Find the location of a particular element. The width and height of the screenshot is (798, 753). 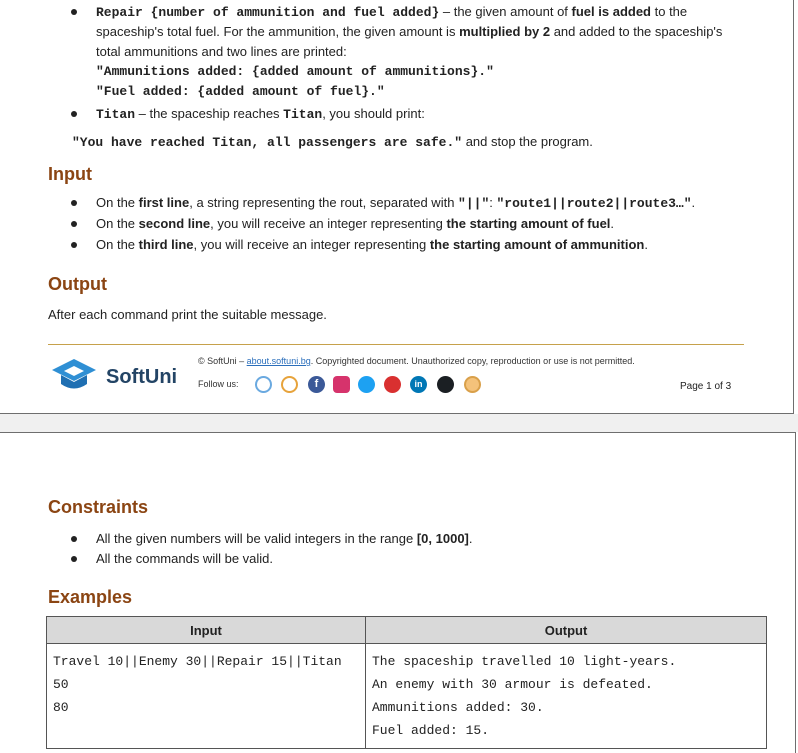

output-line: Ammunitions added: 30. is located at coordinates (458, 707).